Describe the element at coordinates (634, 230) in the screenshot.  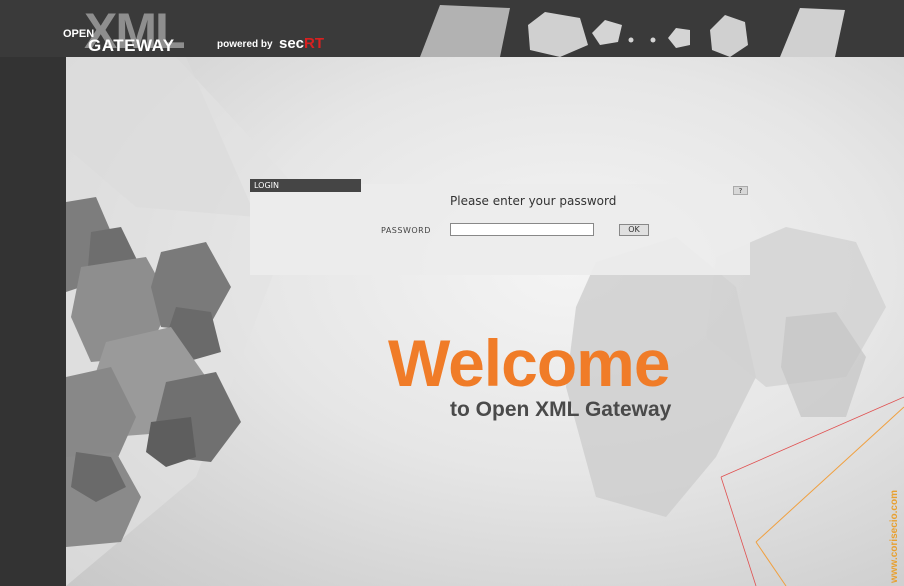
I see `ok-button: OK` at that location.